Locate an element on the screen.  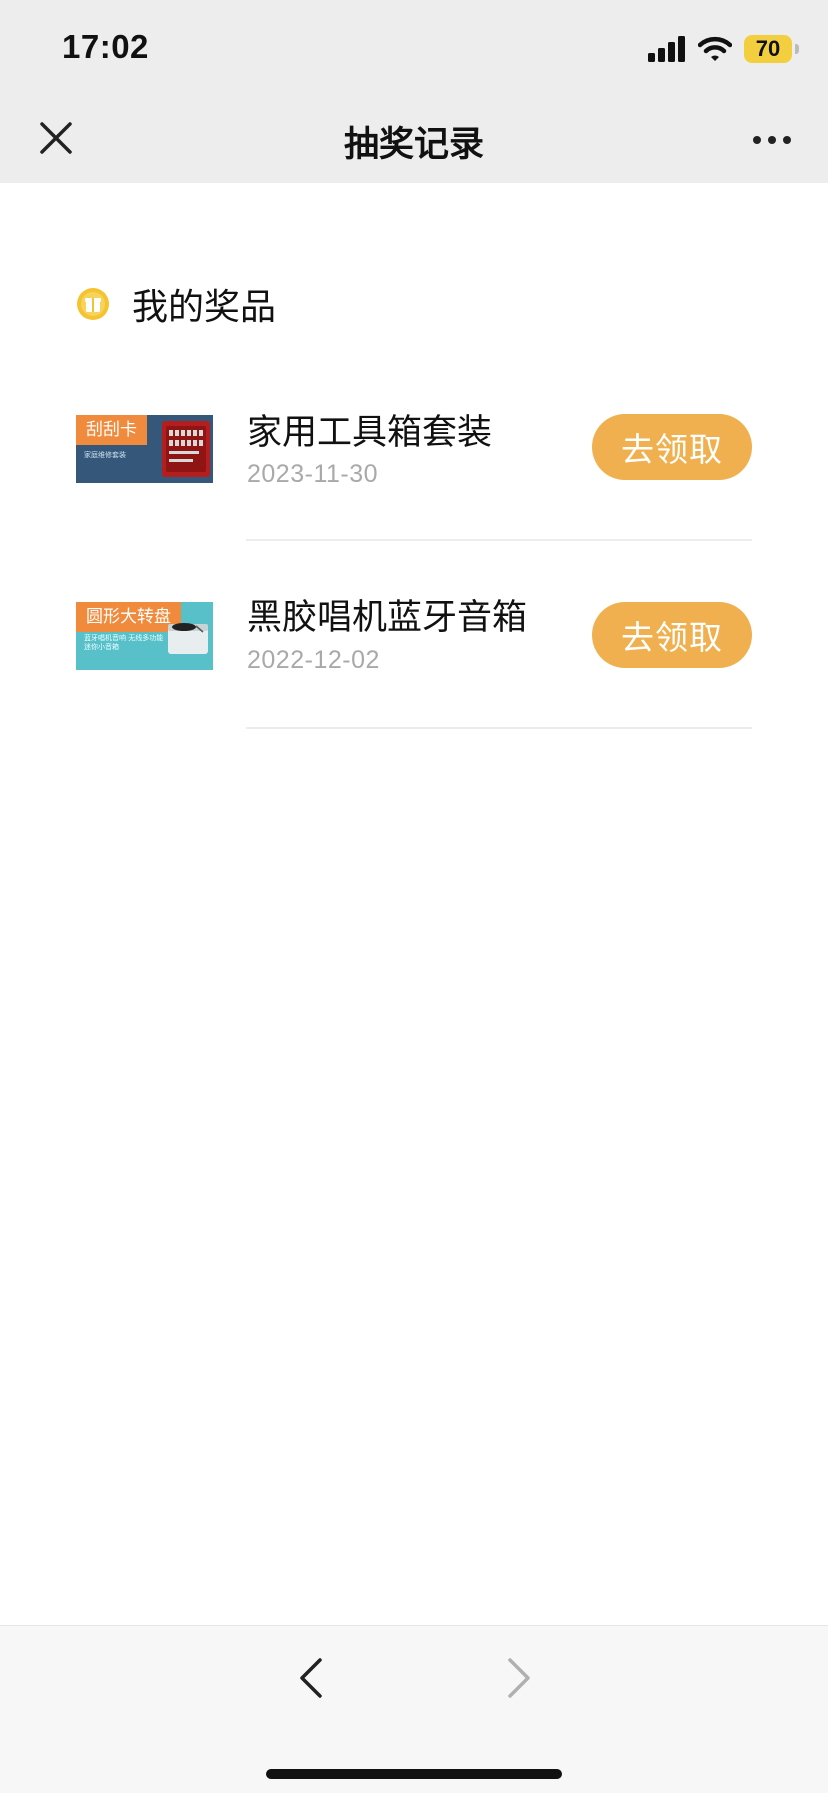
prize-date: 2022-12-02 is located at coordinates (313, 660).